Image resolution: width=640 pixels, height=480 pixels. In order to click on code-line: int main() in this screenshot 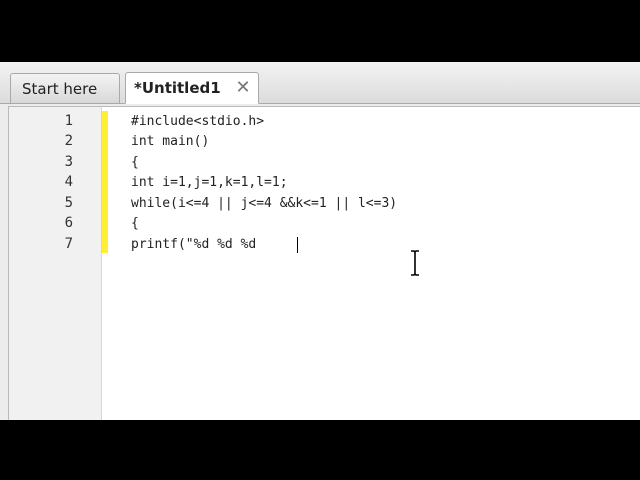, I will do `click(170, 141)`.